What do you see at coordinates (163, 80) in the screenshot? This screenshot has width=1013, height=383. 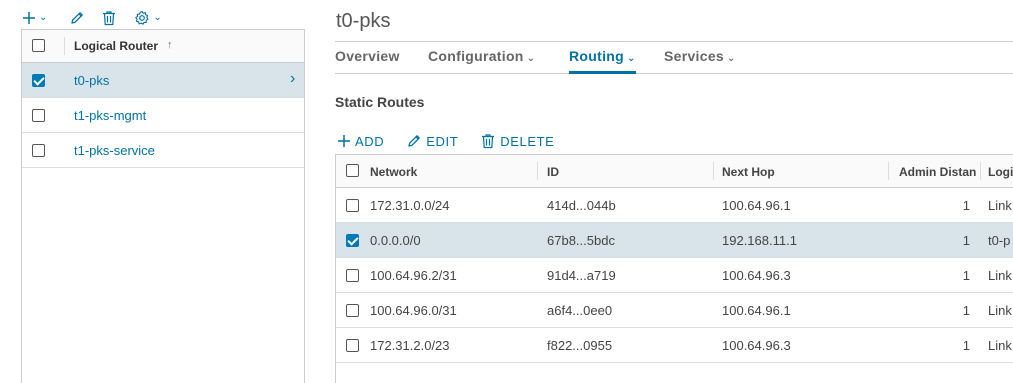 I see `router-row-t0-pks: t0-pks ›` at bounding box center [163, 80].